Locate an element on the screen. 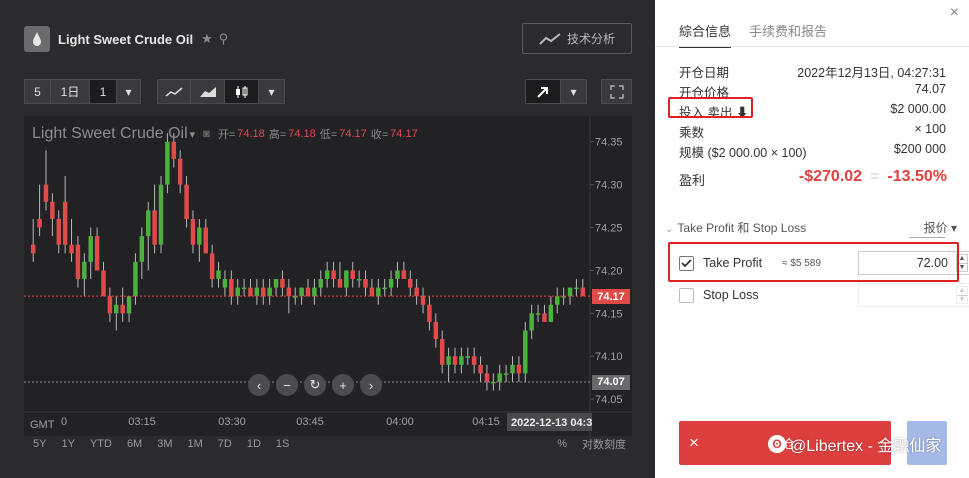 This screenshot has width=969, height=478. weibo-logo-icon: ʘ is located at coordinates (777, 444).